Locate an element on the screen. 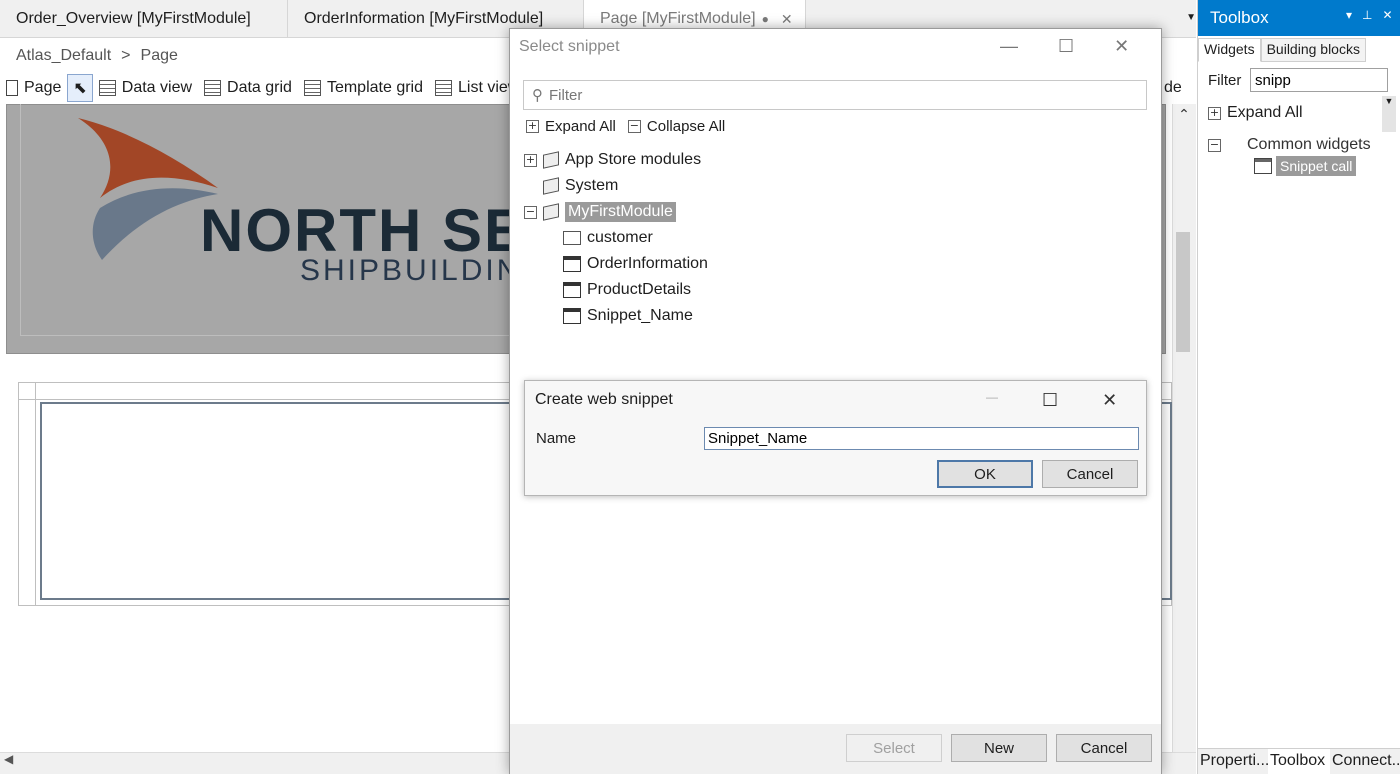 The width and height of the screenshot is (1400, 774). toolbar-data-view-button: Data view is located at coordinates (145, 88).